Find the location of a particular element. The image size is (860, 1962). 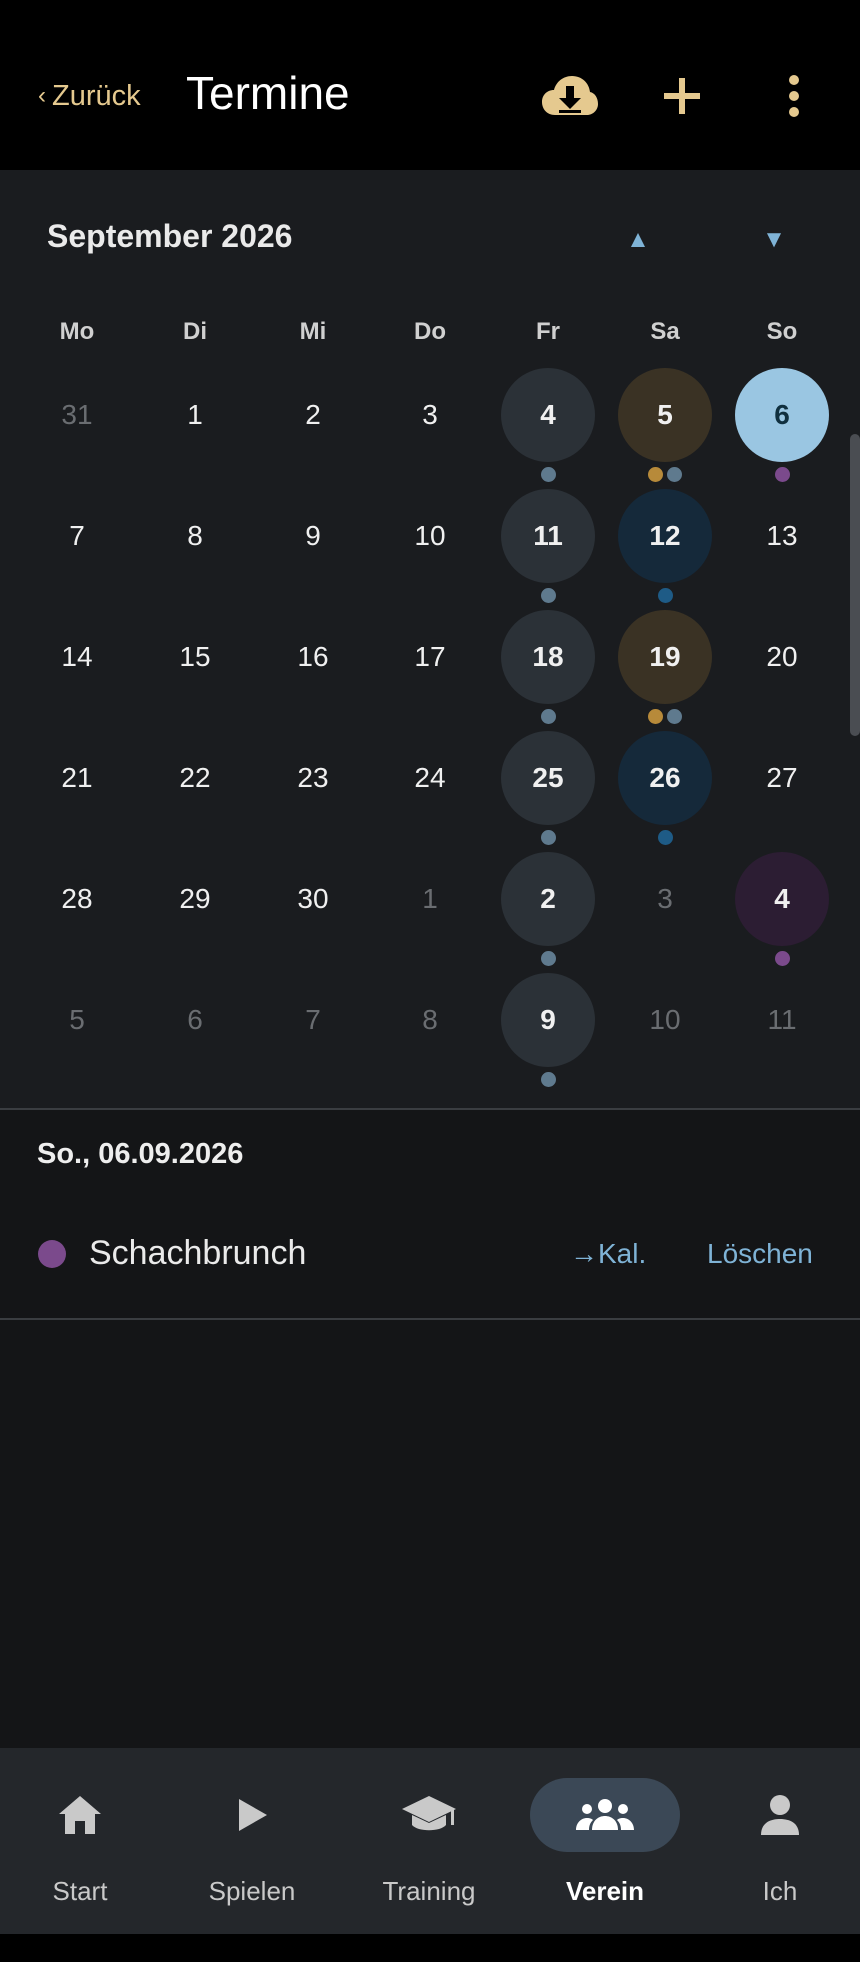

calendar-day: 15 is located at coordinates (195, 657).